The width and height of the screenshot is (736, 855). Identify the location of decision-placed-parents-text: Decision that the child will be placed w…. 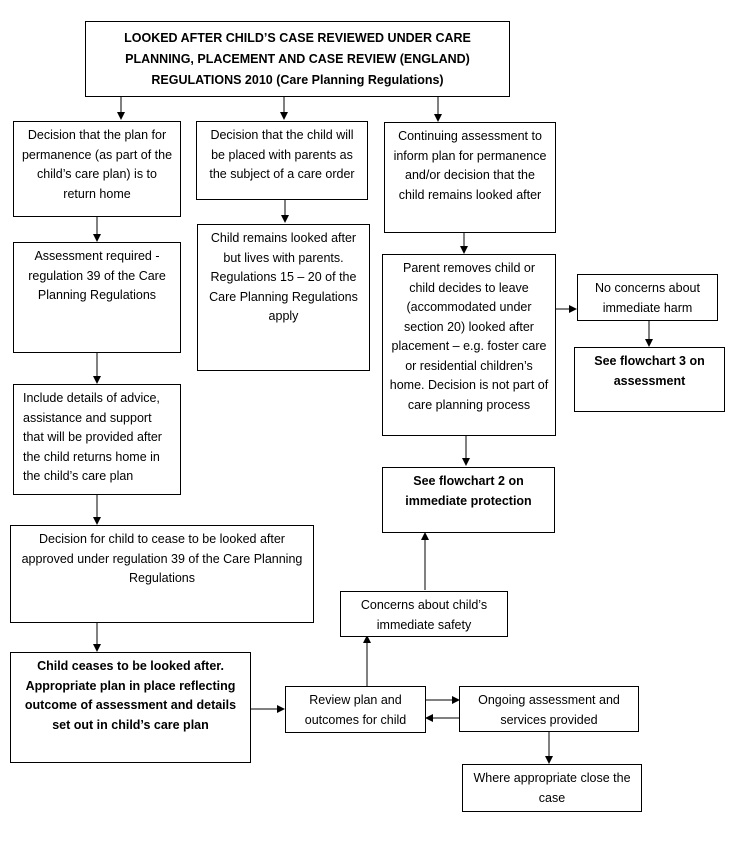
(282, 154).